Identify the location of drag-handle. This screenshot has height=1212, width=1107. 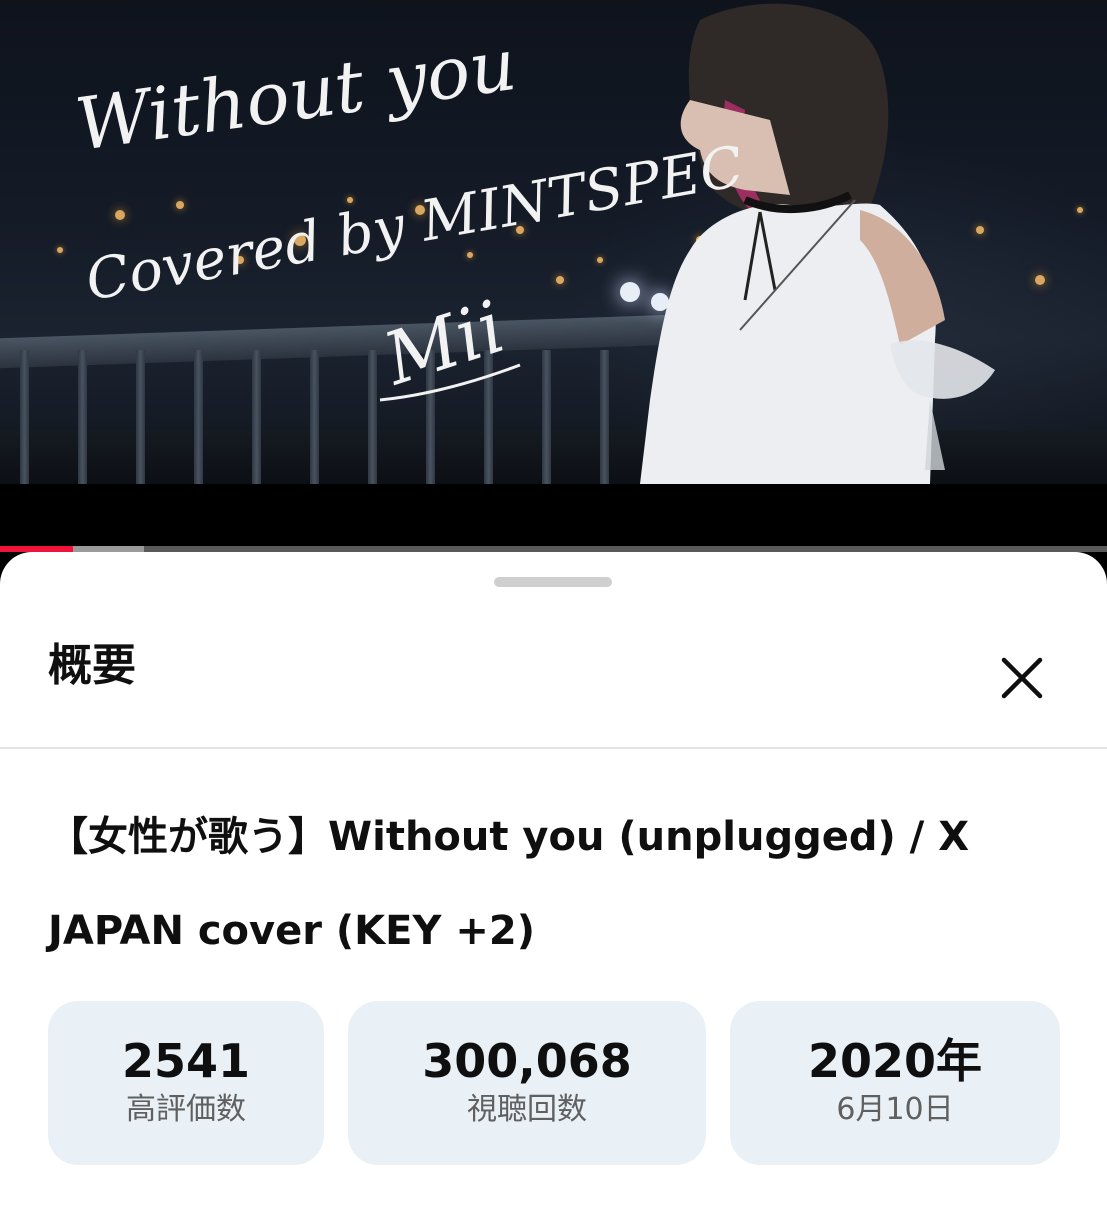
(553, 582).